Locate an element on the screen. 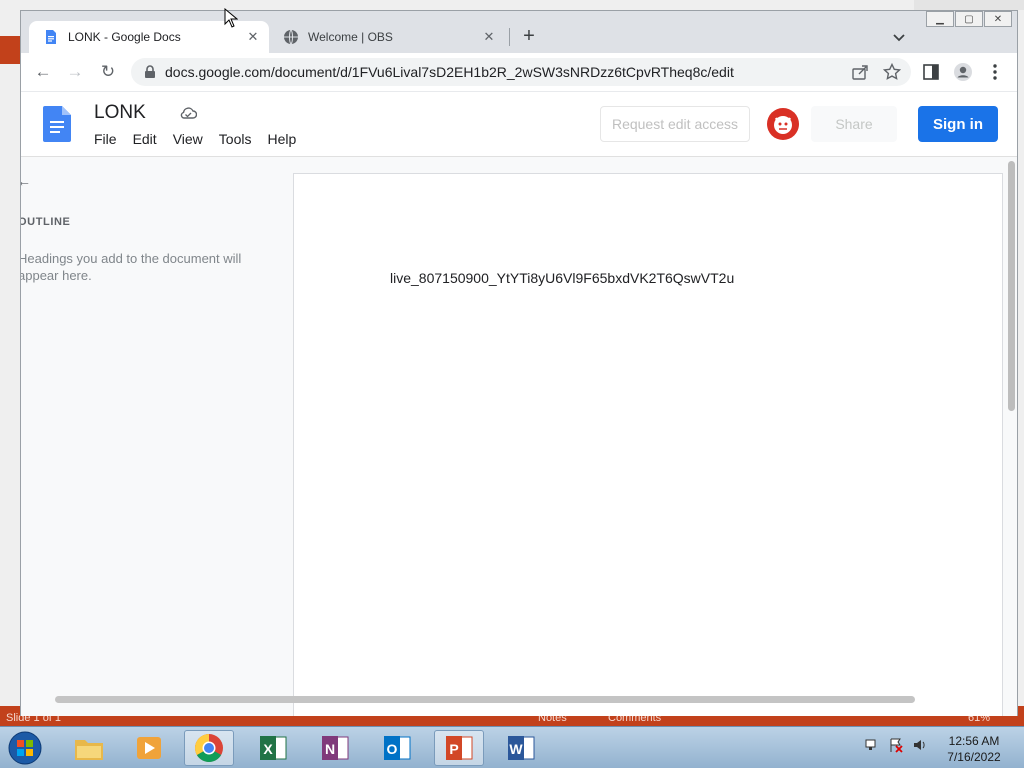 This screenshot has height=768, width=1024. outline-back-arrow-icon: ← is located at coordinates (26, 181).